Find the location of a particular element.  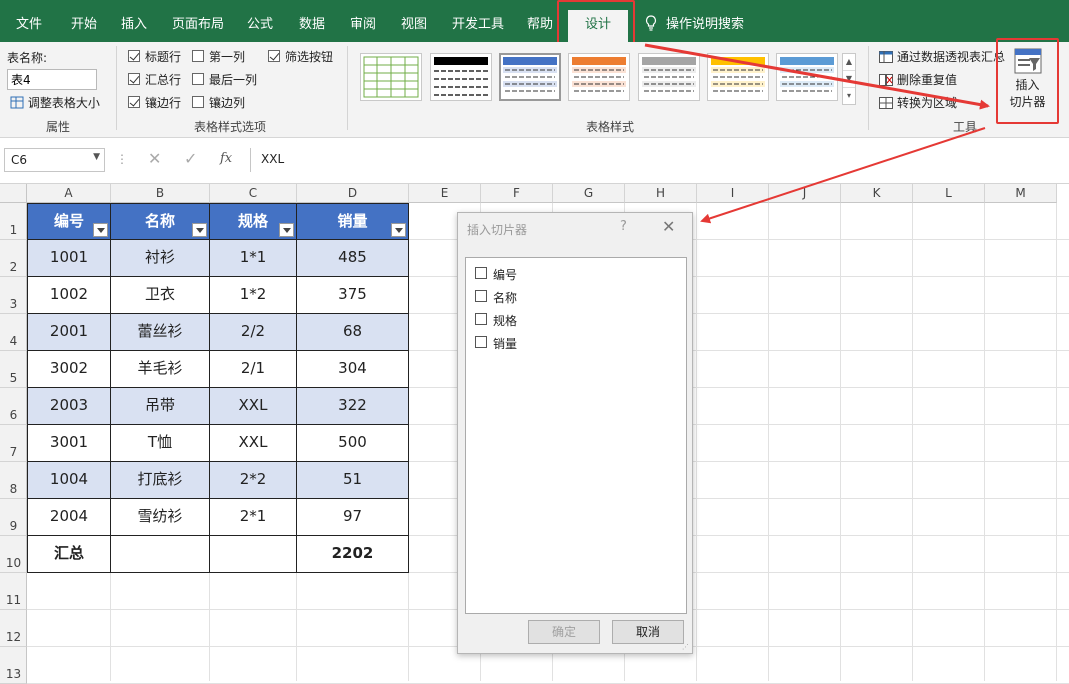

tab-page-layout: 页面布局 is located at coordinates (198, 26).